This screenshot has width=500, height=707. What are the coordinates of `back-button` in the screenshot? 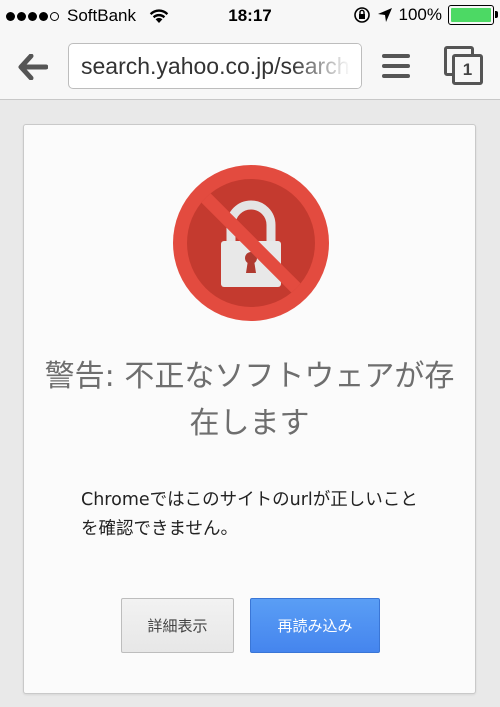 It's located at (33, 67).